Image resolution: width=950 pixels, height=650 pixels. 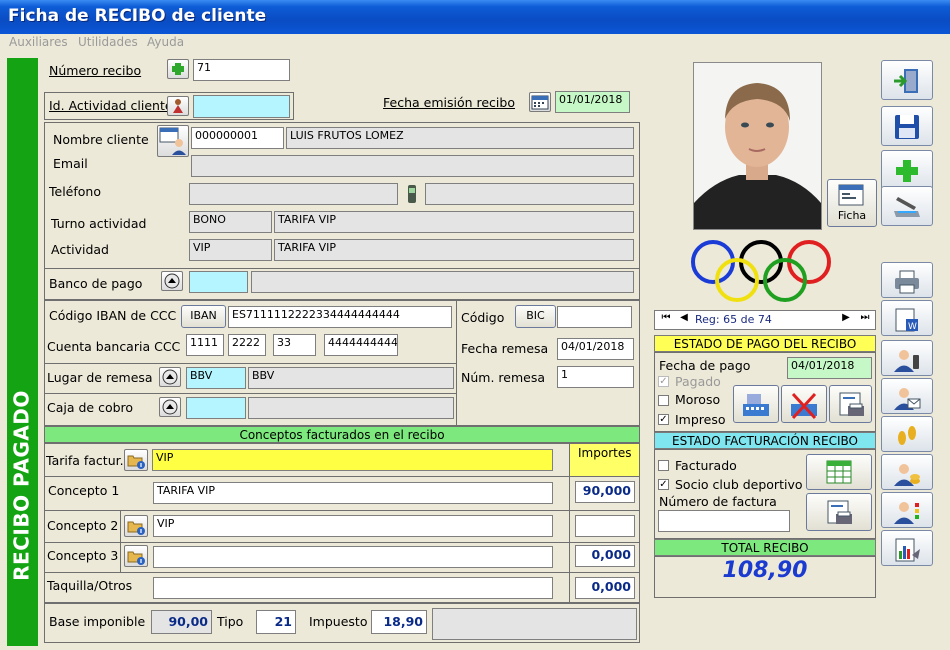 I want to click on next-record-icon: ▶, so click(x=846, y=320).